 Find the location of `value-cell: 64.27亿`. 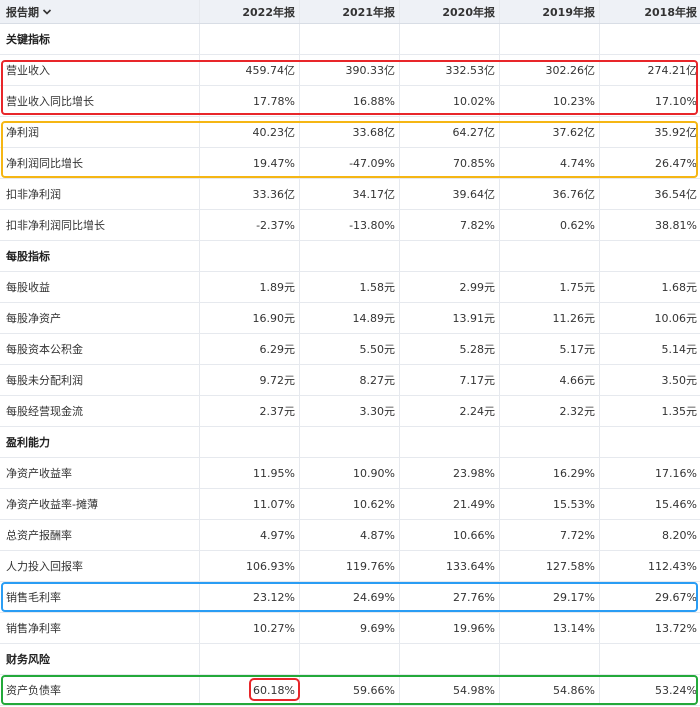

value-cell: 64.27亿 is located at coordinates (450, 132).